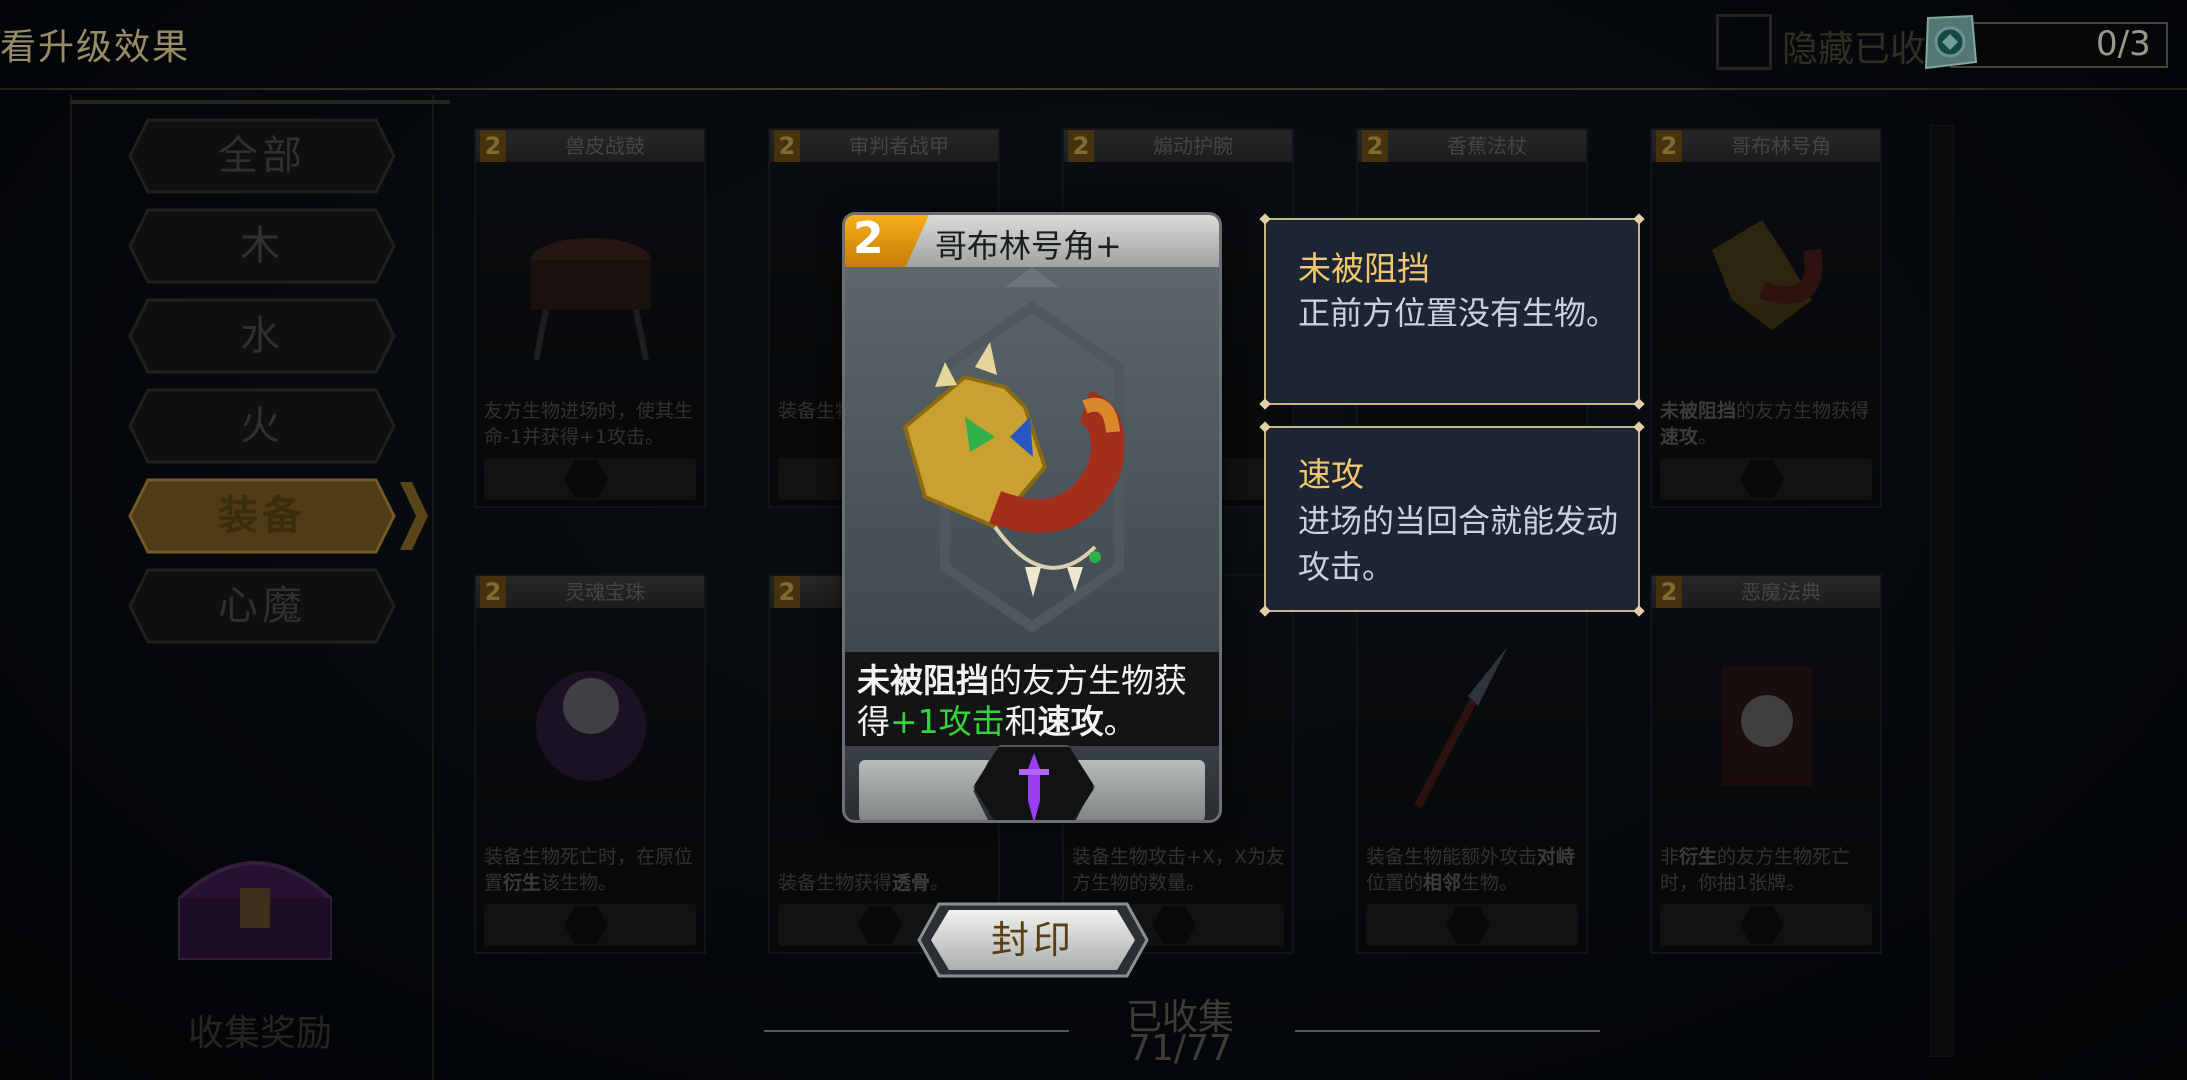 The image size is (2187, 1080). What do you see at coordinates (1331, 474) in the screenshot?
I see `tooltip-title: 速攻` at bounding box center [1331, 474].